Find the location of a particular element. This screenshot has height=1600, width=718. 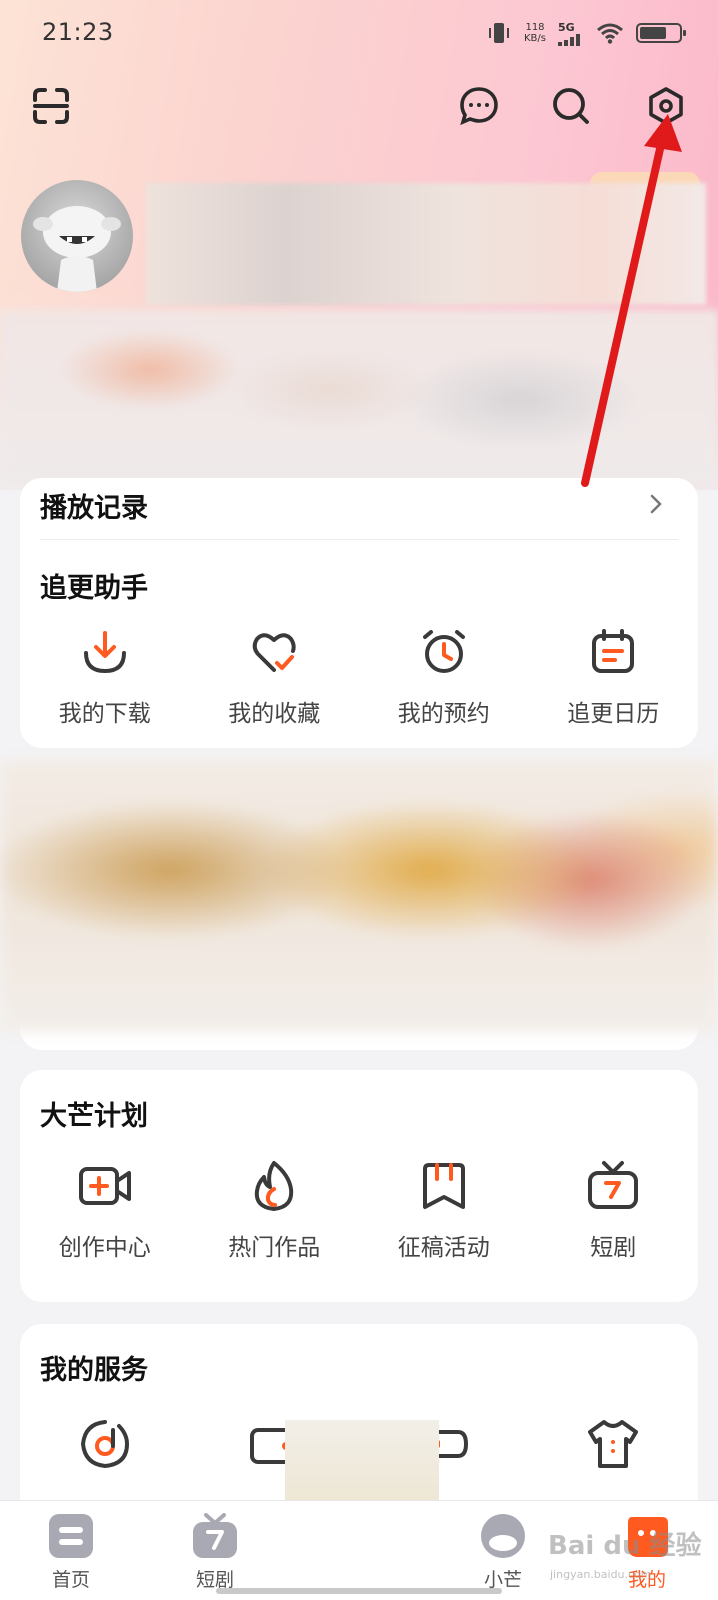

grid-item-label: 创作中心 is located at coordinates (104, 1248).